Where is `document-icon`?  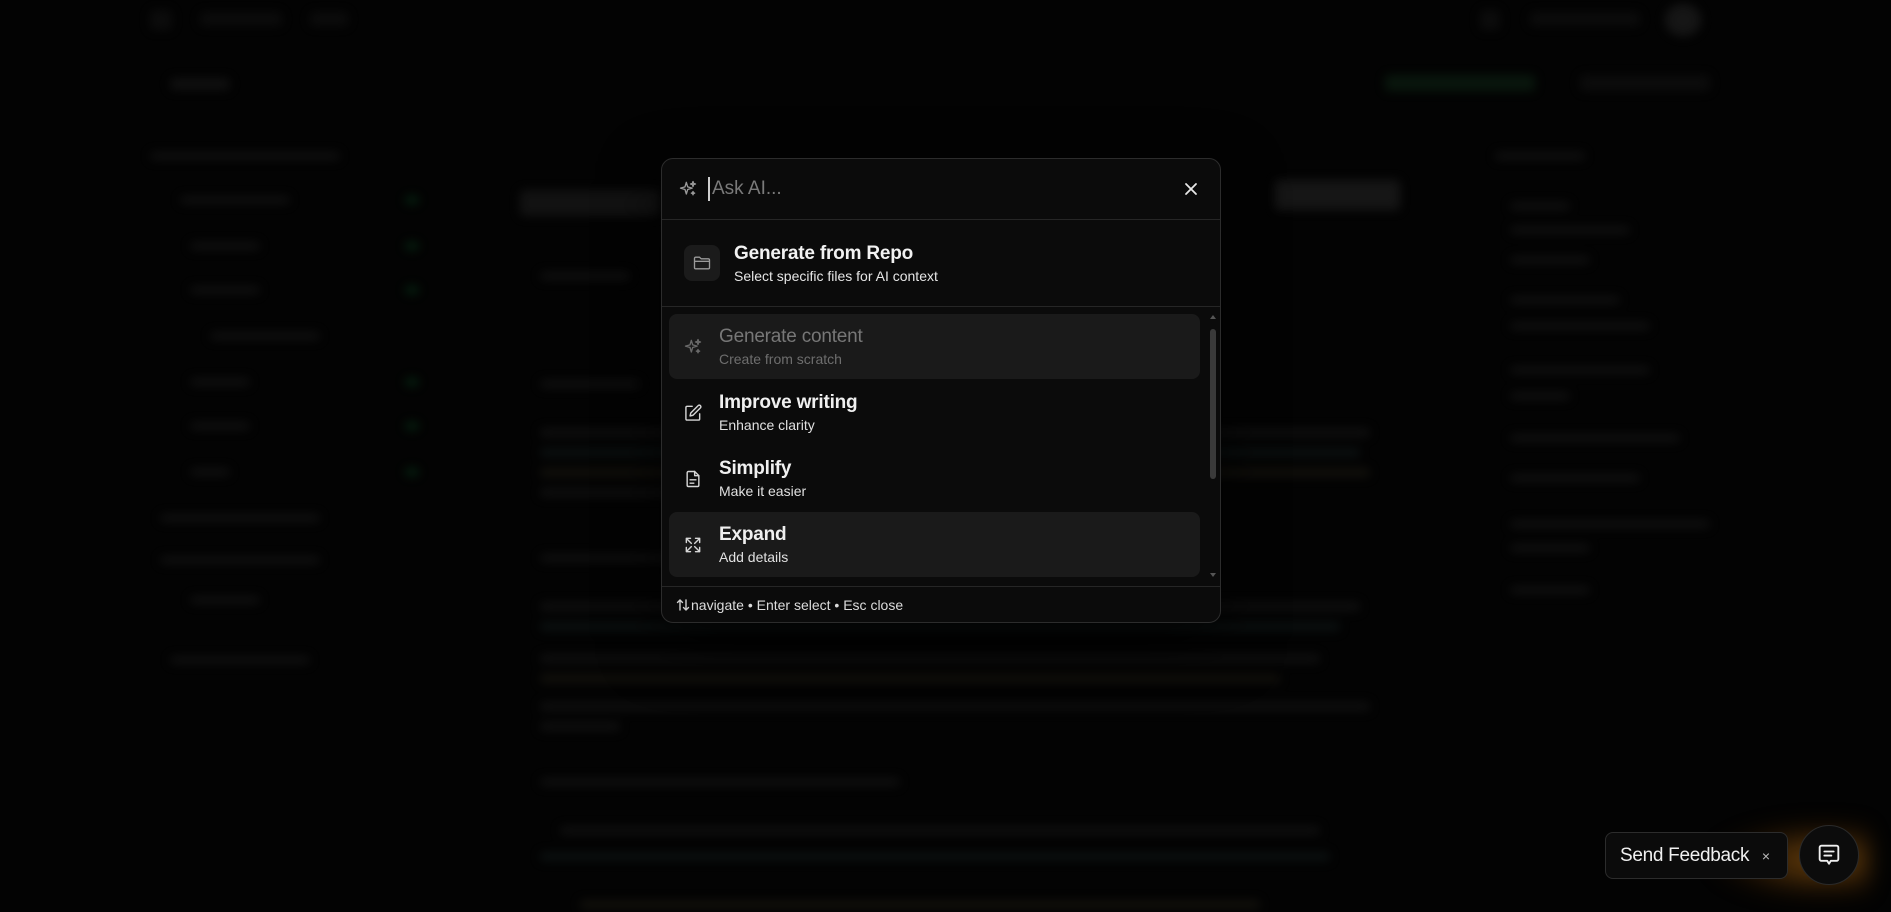 document-icon is located at coordinates (693, 478).